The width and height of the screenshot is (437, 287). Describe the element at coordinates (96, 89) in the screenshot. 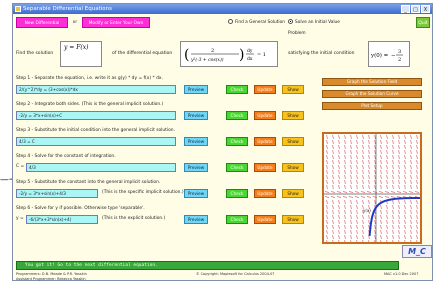

I see `step-1-input: 2/(y^2)*dy = (3+cos(x))*dx` at that location.